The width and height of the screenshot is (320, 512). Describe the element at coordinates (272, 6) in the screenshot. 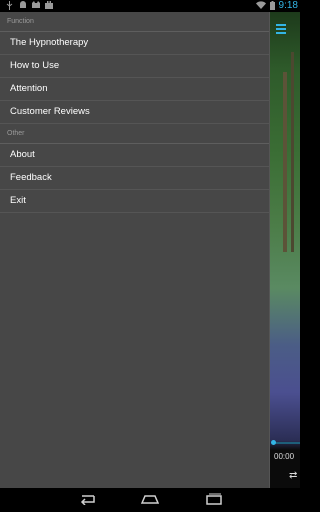

I see `battery-icon` at that location.